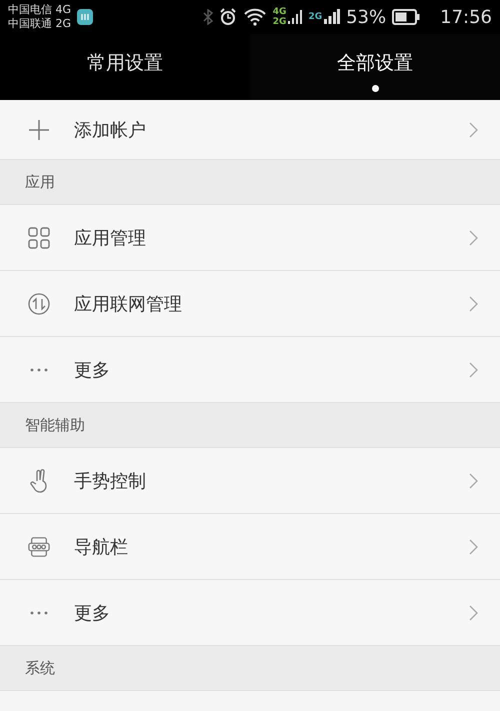 Image resolution: width=500 pixels, height=711 pixels. Describe the element at coordinates (39, 237) in the screenshot. I see `grid-icon` at that location.